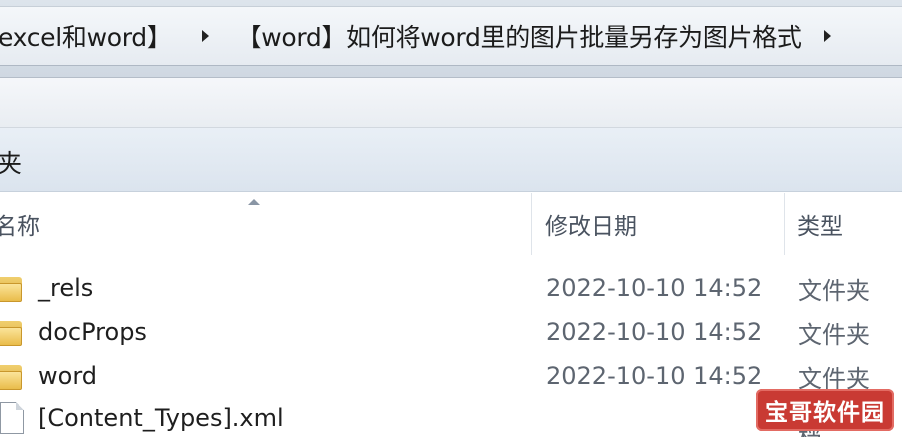  Describe the element at coordinates (161, 418) in the screenshot. I see `file-name: [Content_Types].xml` at that location.